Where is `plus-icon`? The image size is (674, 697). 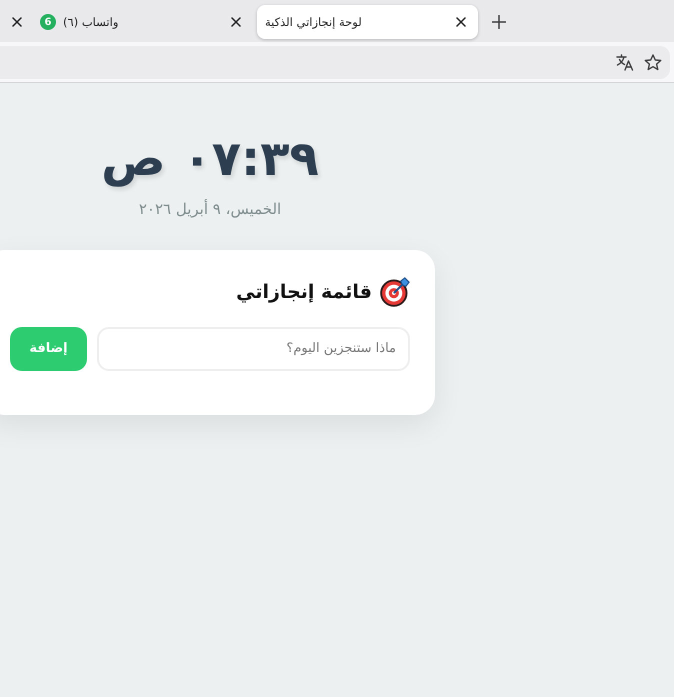
plus-icon is located at coordinates (499, 22).